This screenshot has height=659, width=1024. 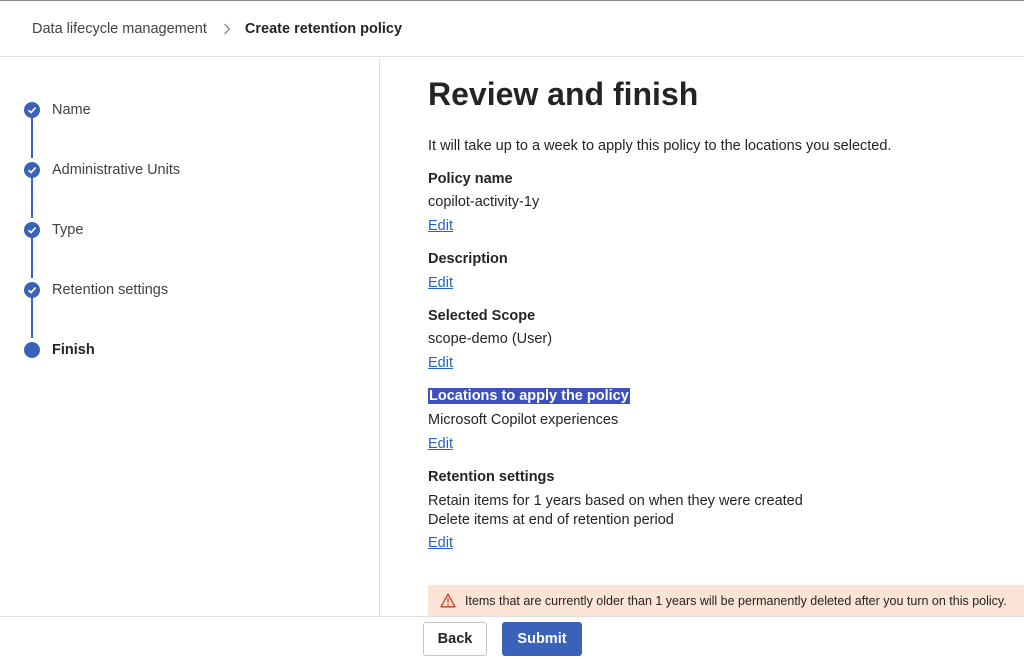 I want to click on wizard-step-label: Name, so click(x=71, y=110).